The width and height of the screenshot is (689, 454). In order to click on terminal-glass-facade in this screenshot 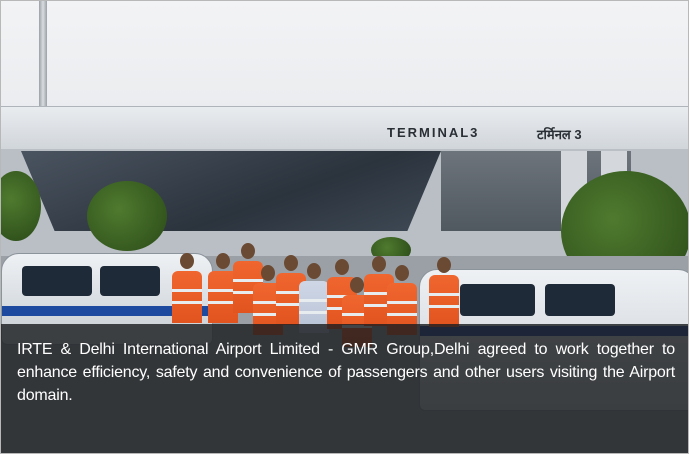, I will do `click(231, 191)`.